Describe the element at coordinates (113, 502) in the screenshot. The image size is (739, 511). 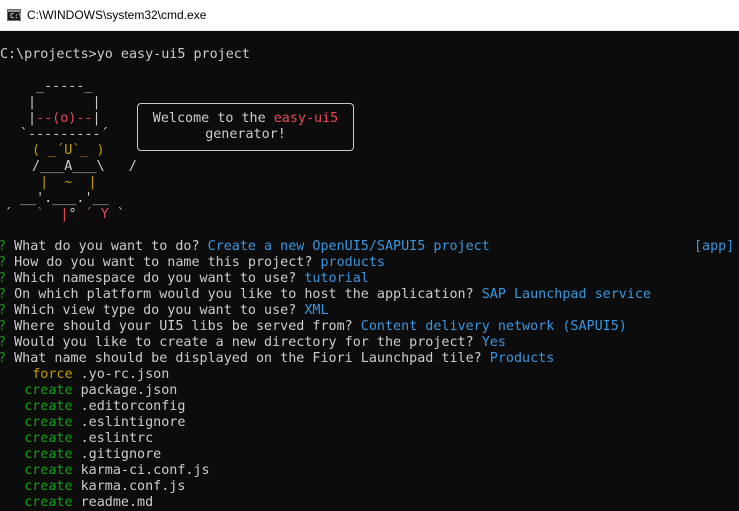
I see `file-op-filename: readme.md` at that location.